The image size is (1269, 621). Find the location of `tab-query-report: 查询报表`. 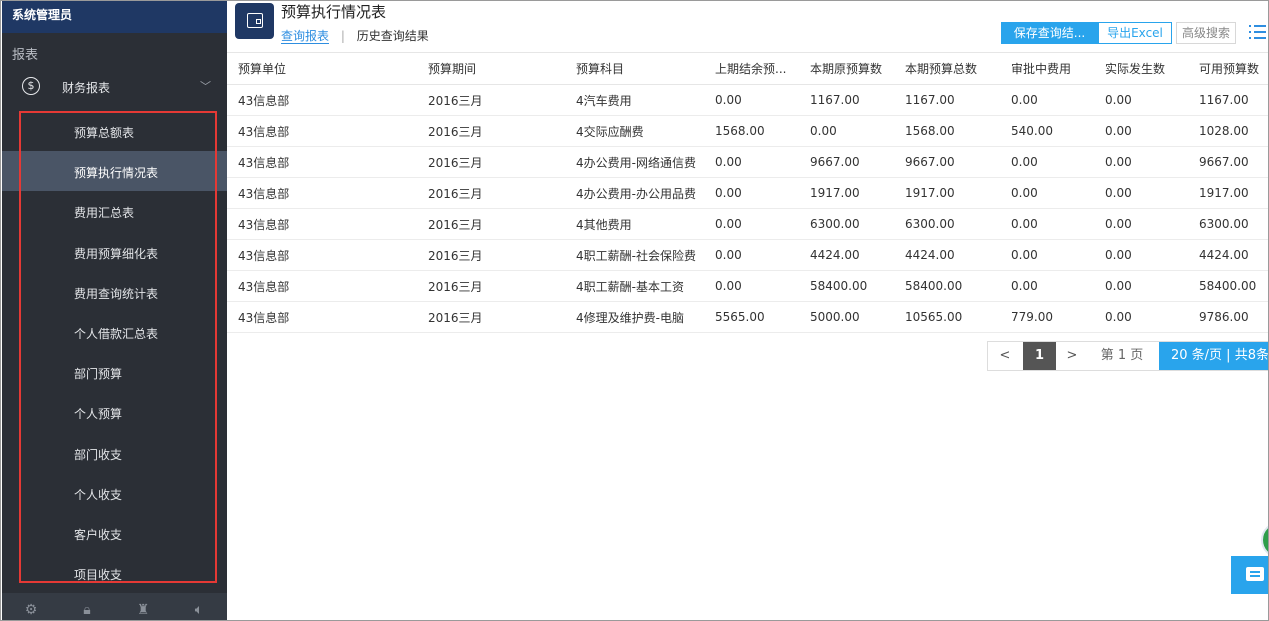

tab-query-report: 查询报表 is located at coordinates (305, 36).